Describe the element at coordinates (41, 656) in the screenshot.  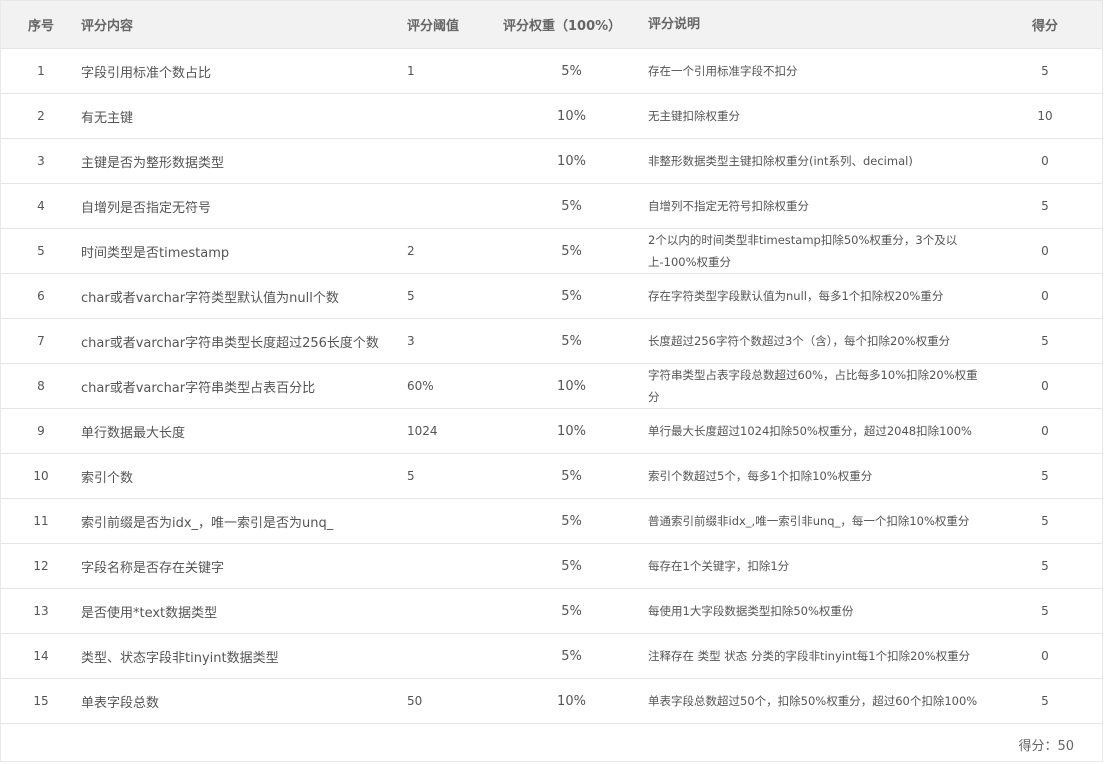
I see `row-index: 14` at that location.